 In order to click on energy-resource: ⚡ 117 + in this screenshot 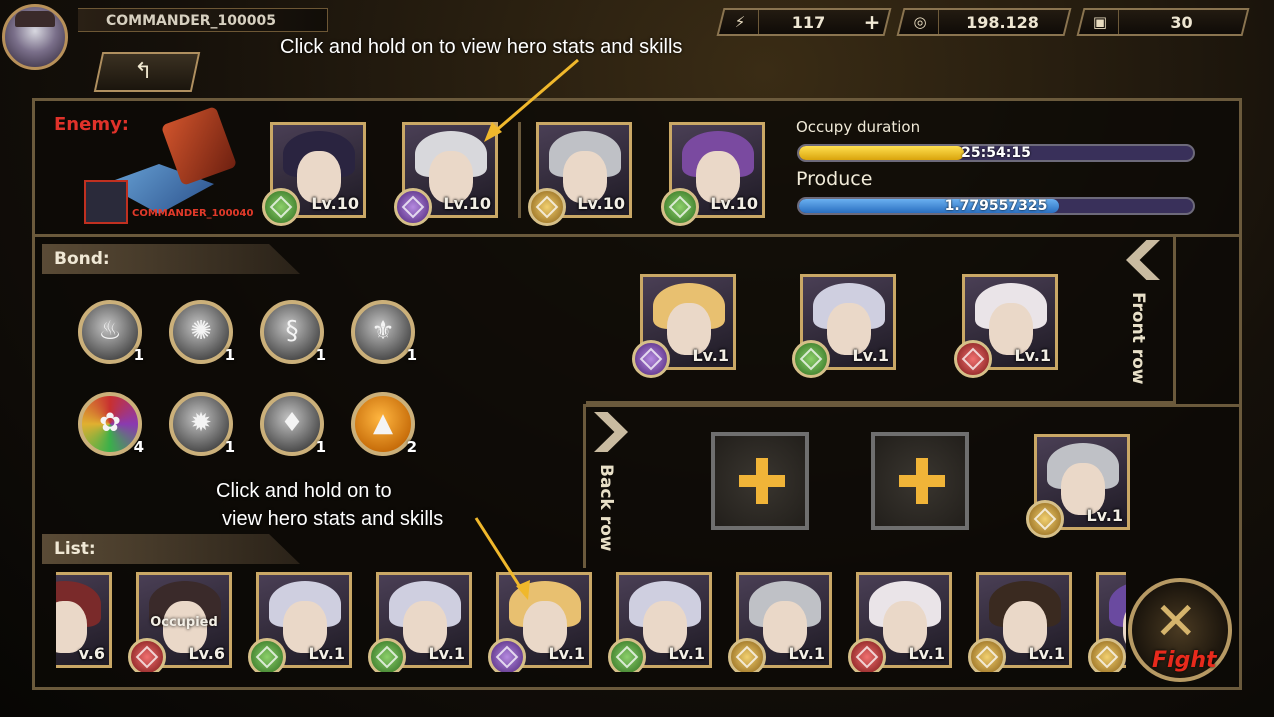, I will do `click(804, 22)`.